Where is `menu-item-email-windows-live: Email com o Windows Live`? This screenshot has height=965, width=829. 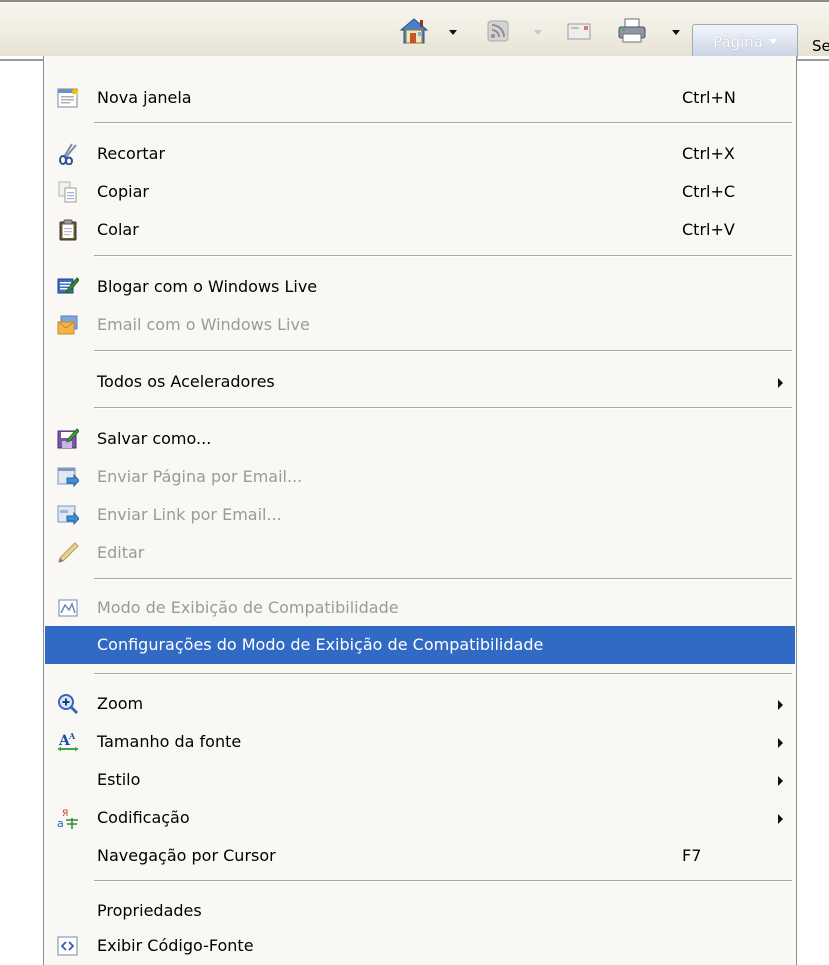
menu-item-email-windows-live: Email com o Windows Live is located at coordinates (420, 325).